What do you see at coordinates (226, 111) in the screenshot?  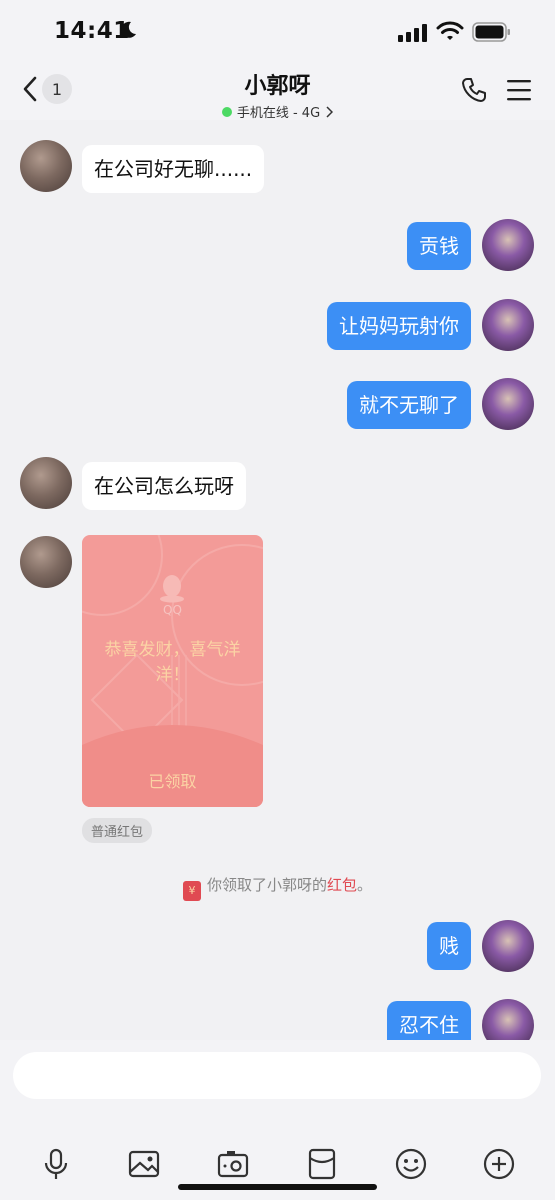 I see `online-dot-icon` at bounding box center [226, 111].